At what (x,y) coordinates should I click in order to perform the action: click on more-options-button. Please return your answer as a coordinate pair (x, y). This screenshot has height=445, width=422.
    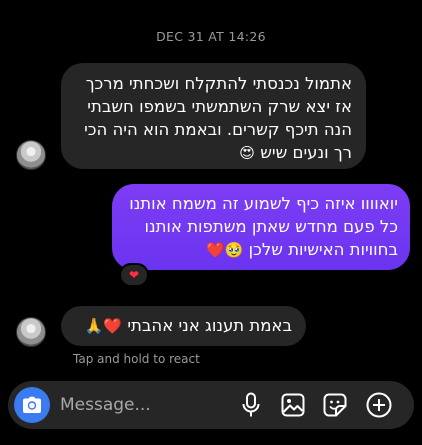
    Looking at the image, I should click on (379, 405).